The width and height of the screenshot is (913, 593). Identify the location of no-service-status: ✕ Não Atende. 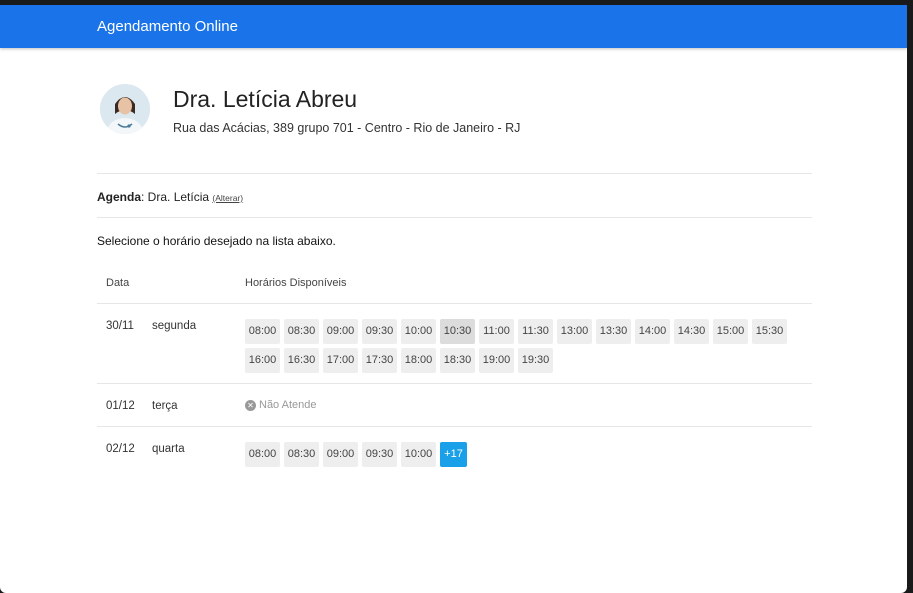
(281, 405).